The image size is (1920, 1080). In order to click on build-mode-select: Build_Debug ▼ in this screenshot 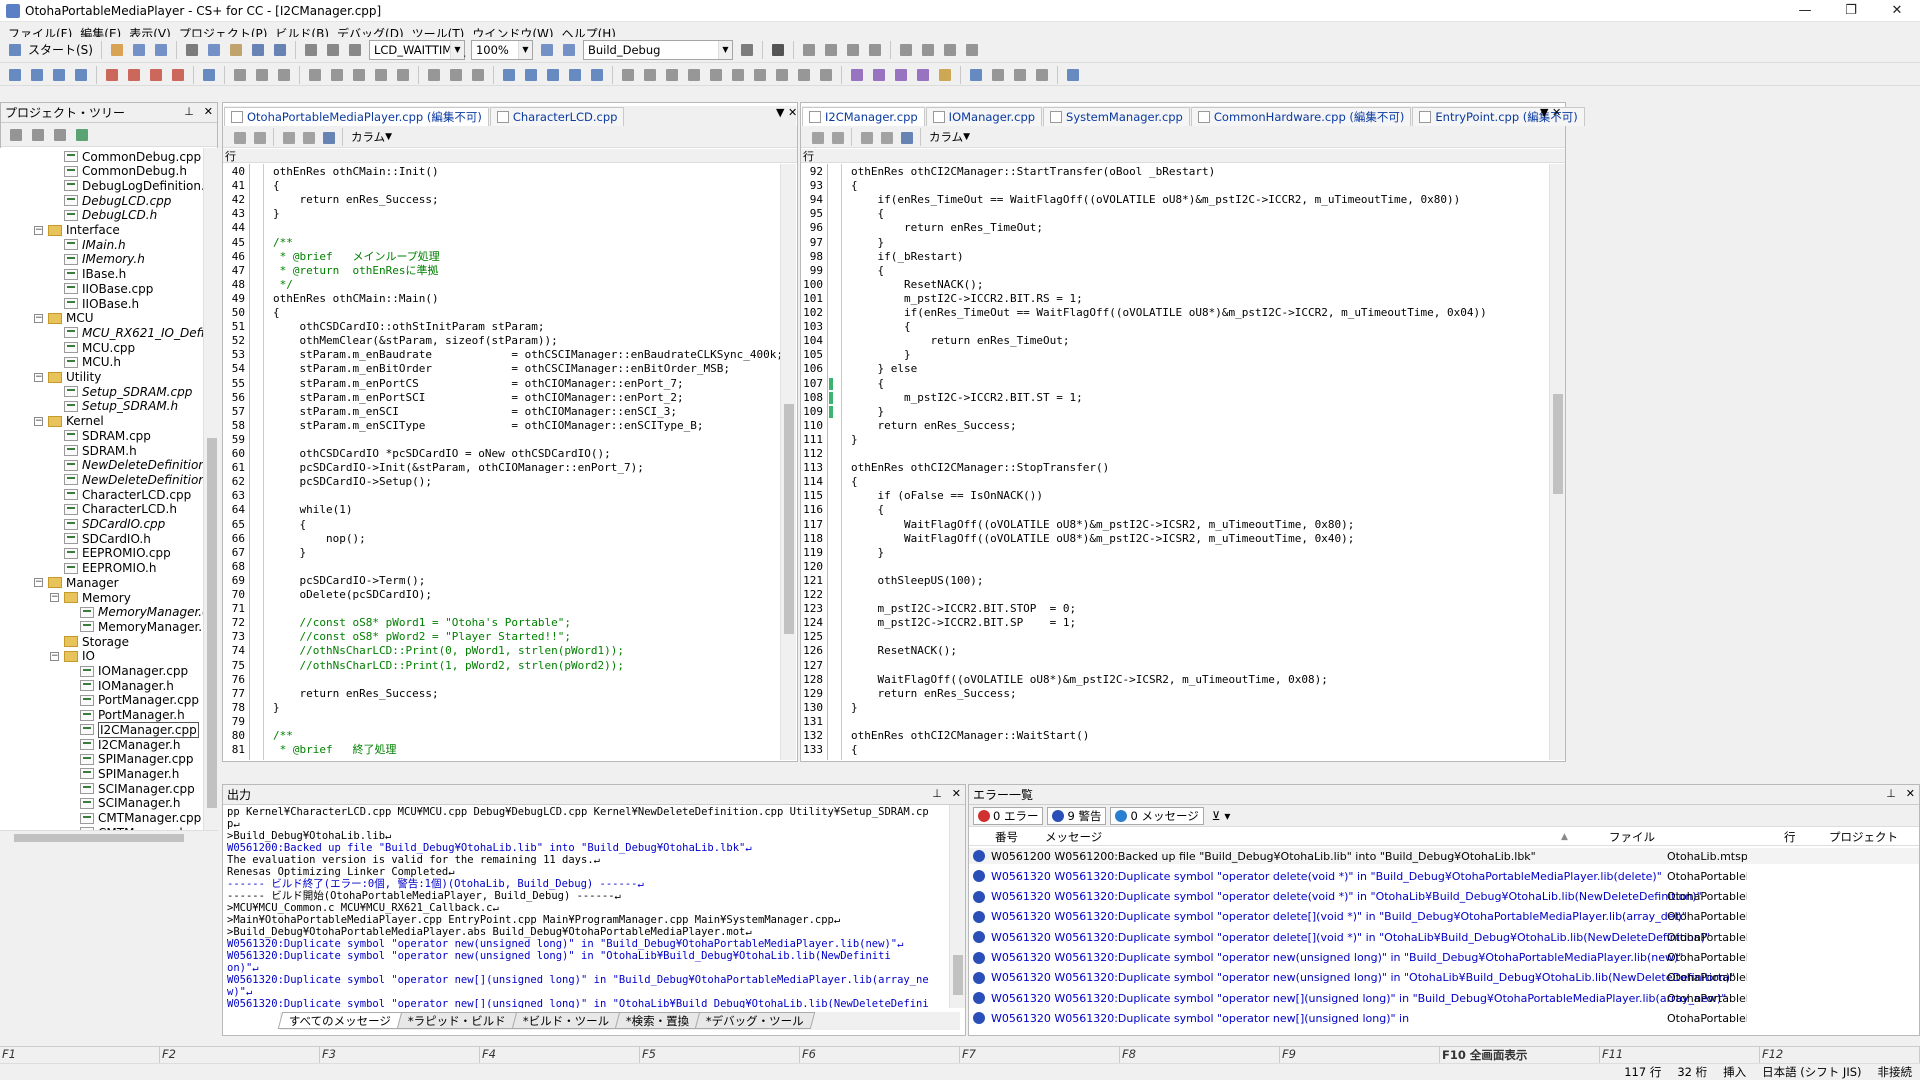, I will do `click(657, 49)`.